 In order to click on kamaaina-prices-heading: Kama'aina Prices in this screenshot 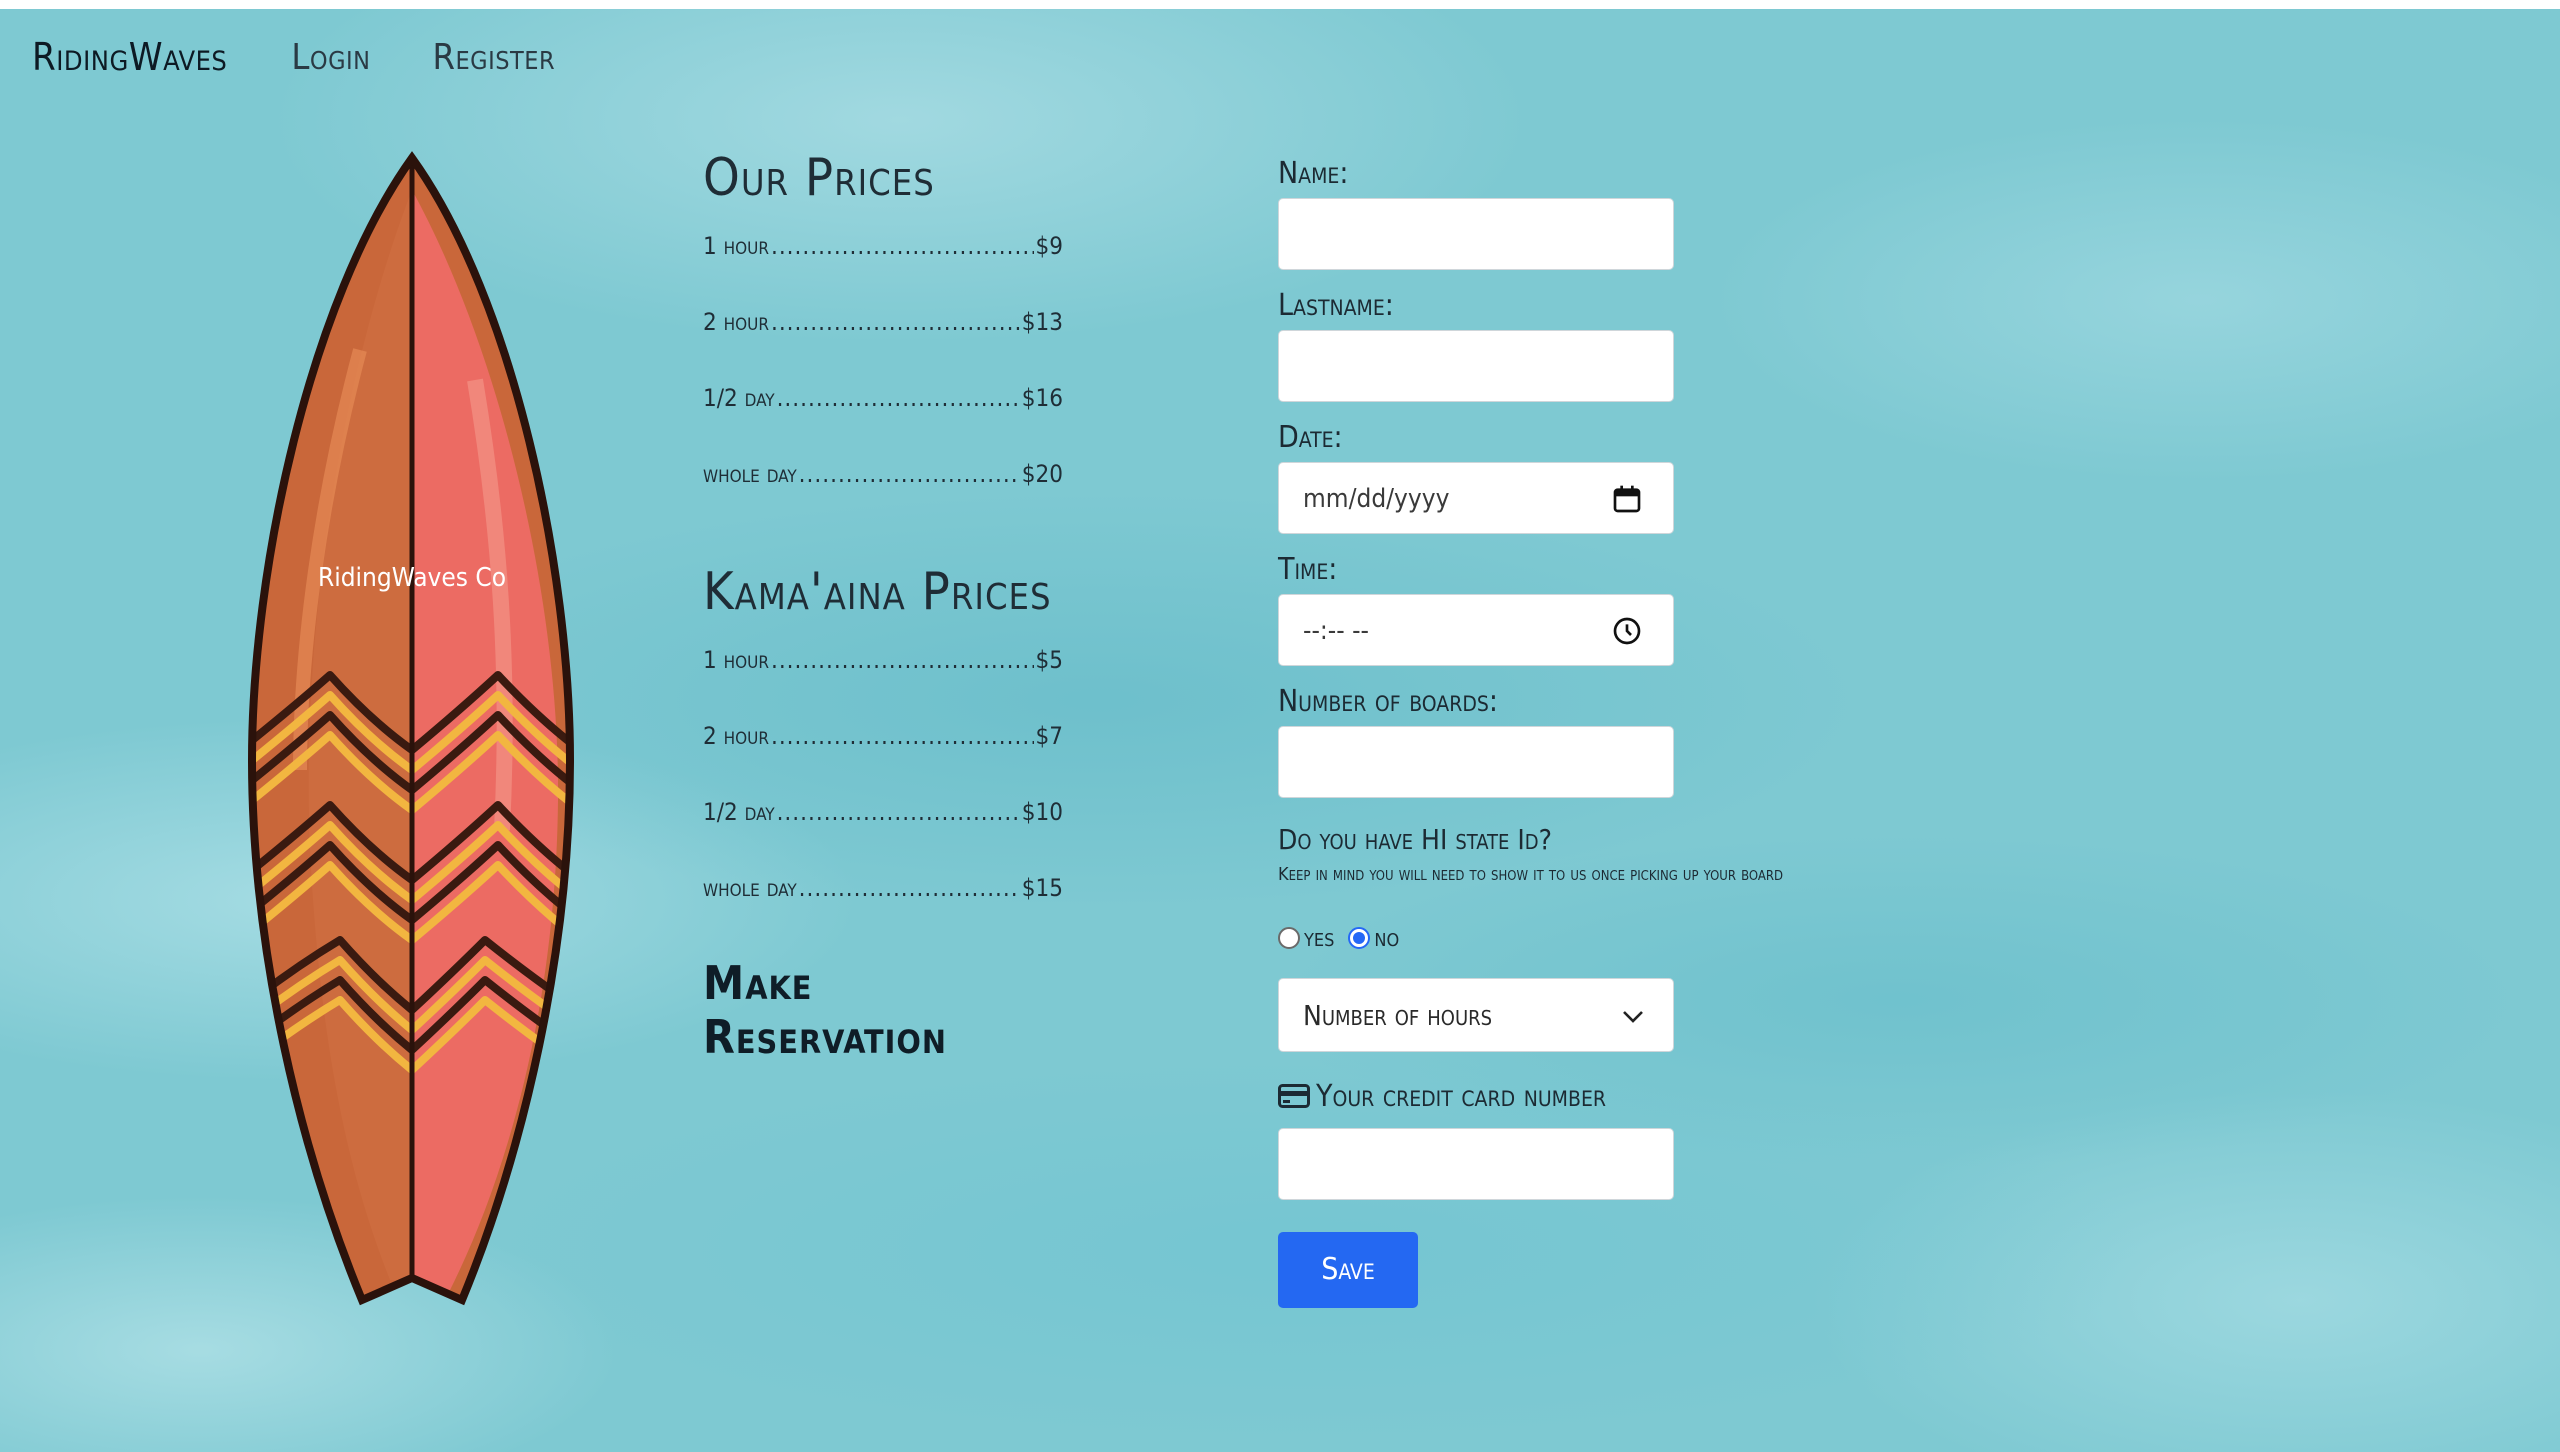, I will do `click(877, 592)`.